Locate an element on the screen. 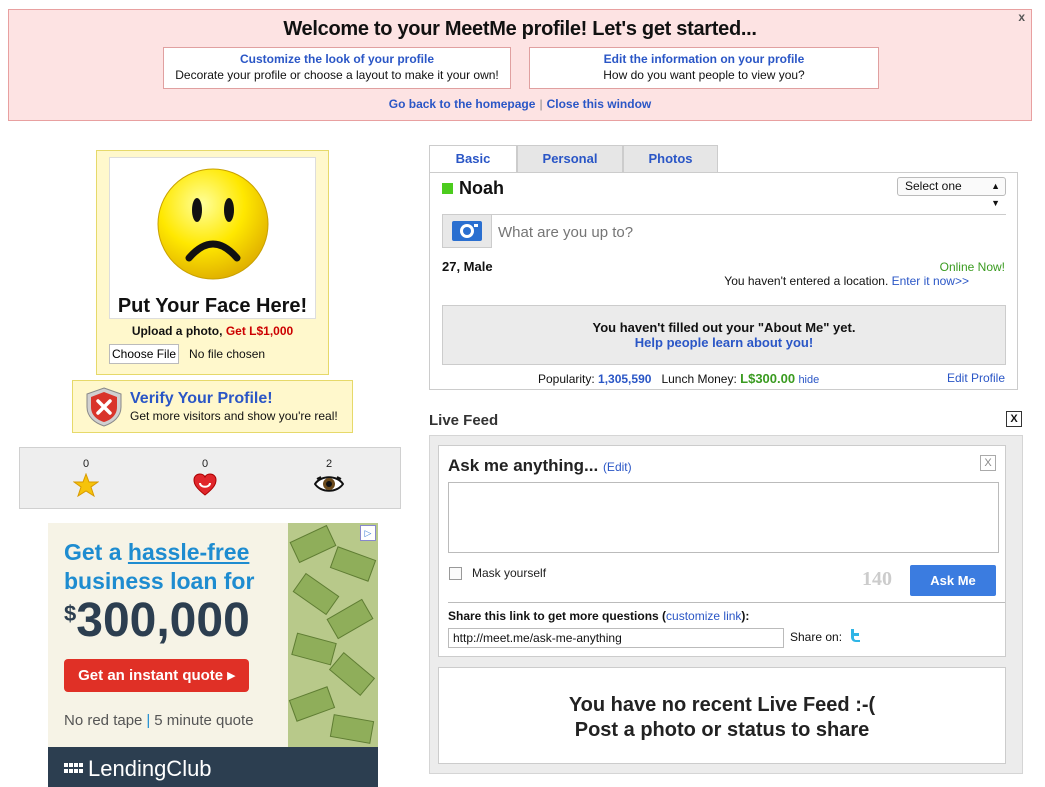 This screenshot has height=787, width=1045. lunch-money-value: L$300.00 is located at coordinates (768, 378).